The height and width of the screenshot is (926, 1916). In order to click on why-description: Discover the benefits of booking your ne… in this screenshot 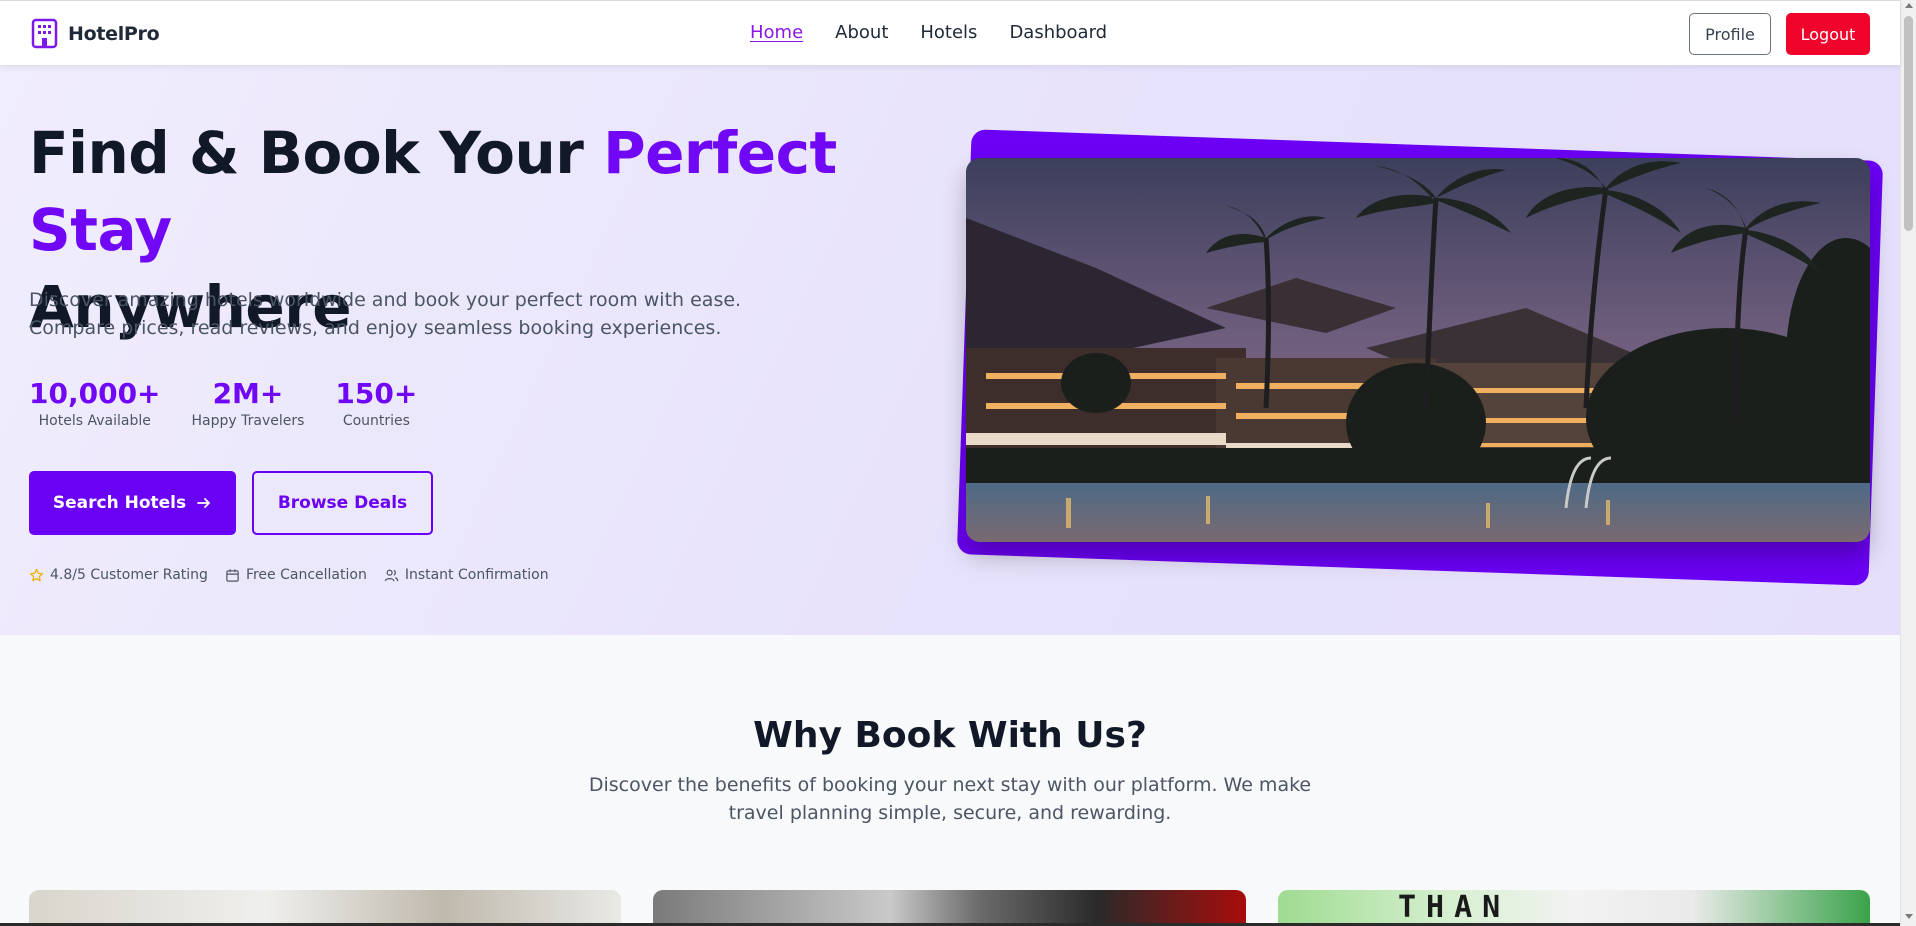, I will do `click(950, 799)`.